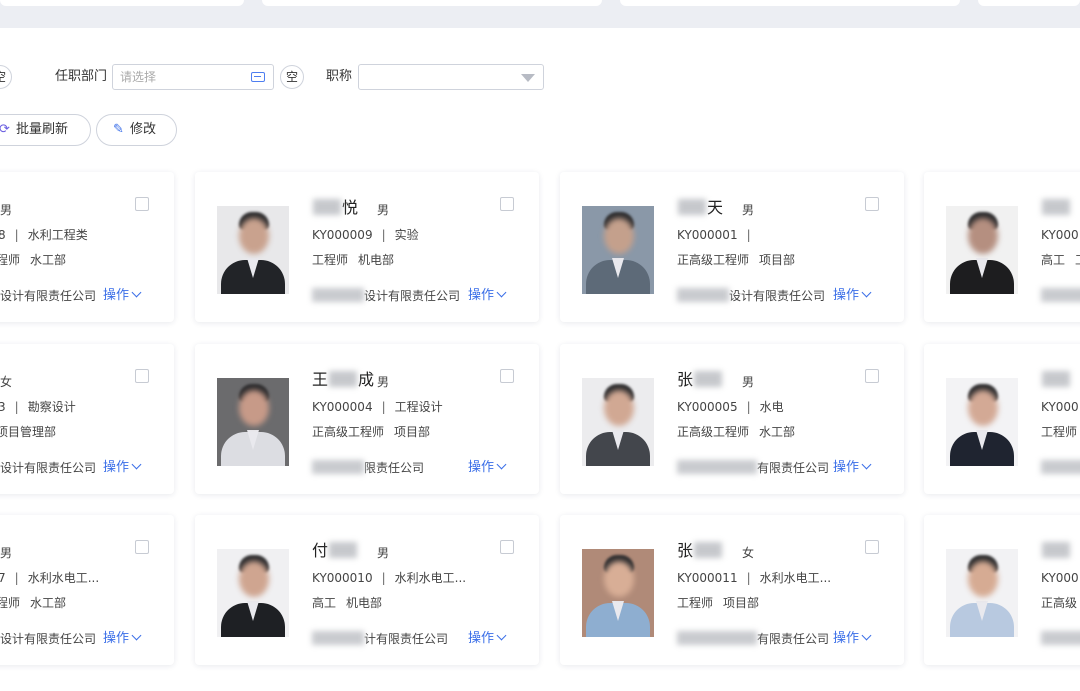  Describe the element at coordinates (748, 553) in the screenshot. I see `employee-gender: 女` at that location.